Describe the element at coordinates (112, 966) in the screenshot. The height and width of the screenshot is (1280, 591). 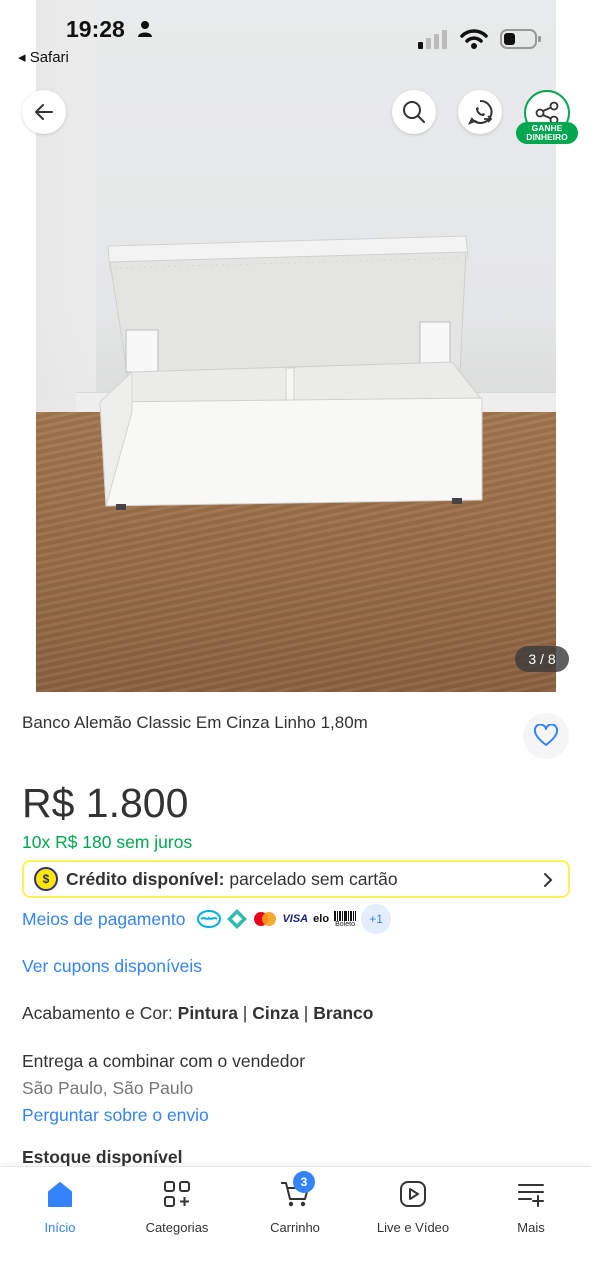
I see `view-coupons-link: Ver cupons disponíveis` at that location.